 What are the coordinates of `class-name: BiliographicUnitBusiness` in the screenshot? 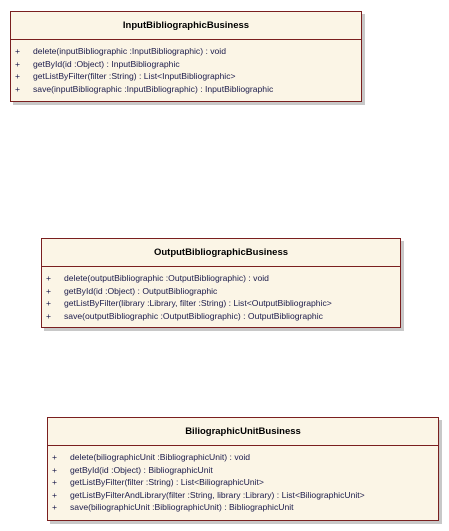 It's located at (243, 432).